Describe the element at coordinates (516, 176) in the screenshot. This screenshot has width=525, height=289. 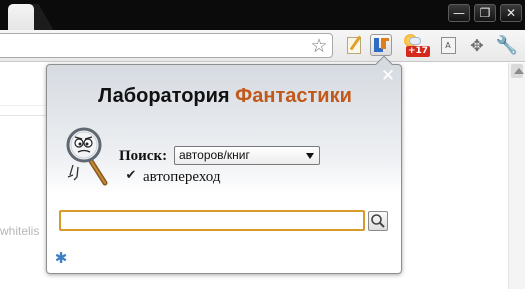
I see `page-scrollbar` at that location.